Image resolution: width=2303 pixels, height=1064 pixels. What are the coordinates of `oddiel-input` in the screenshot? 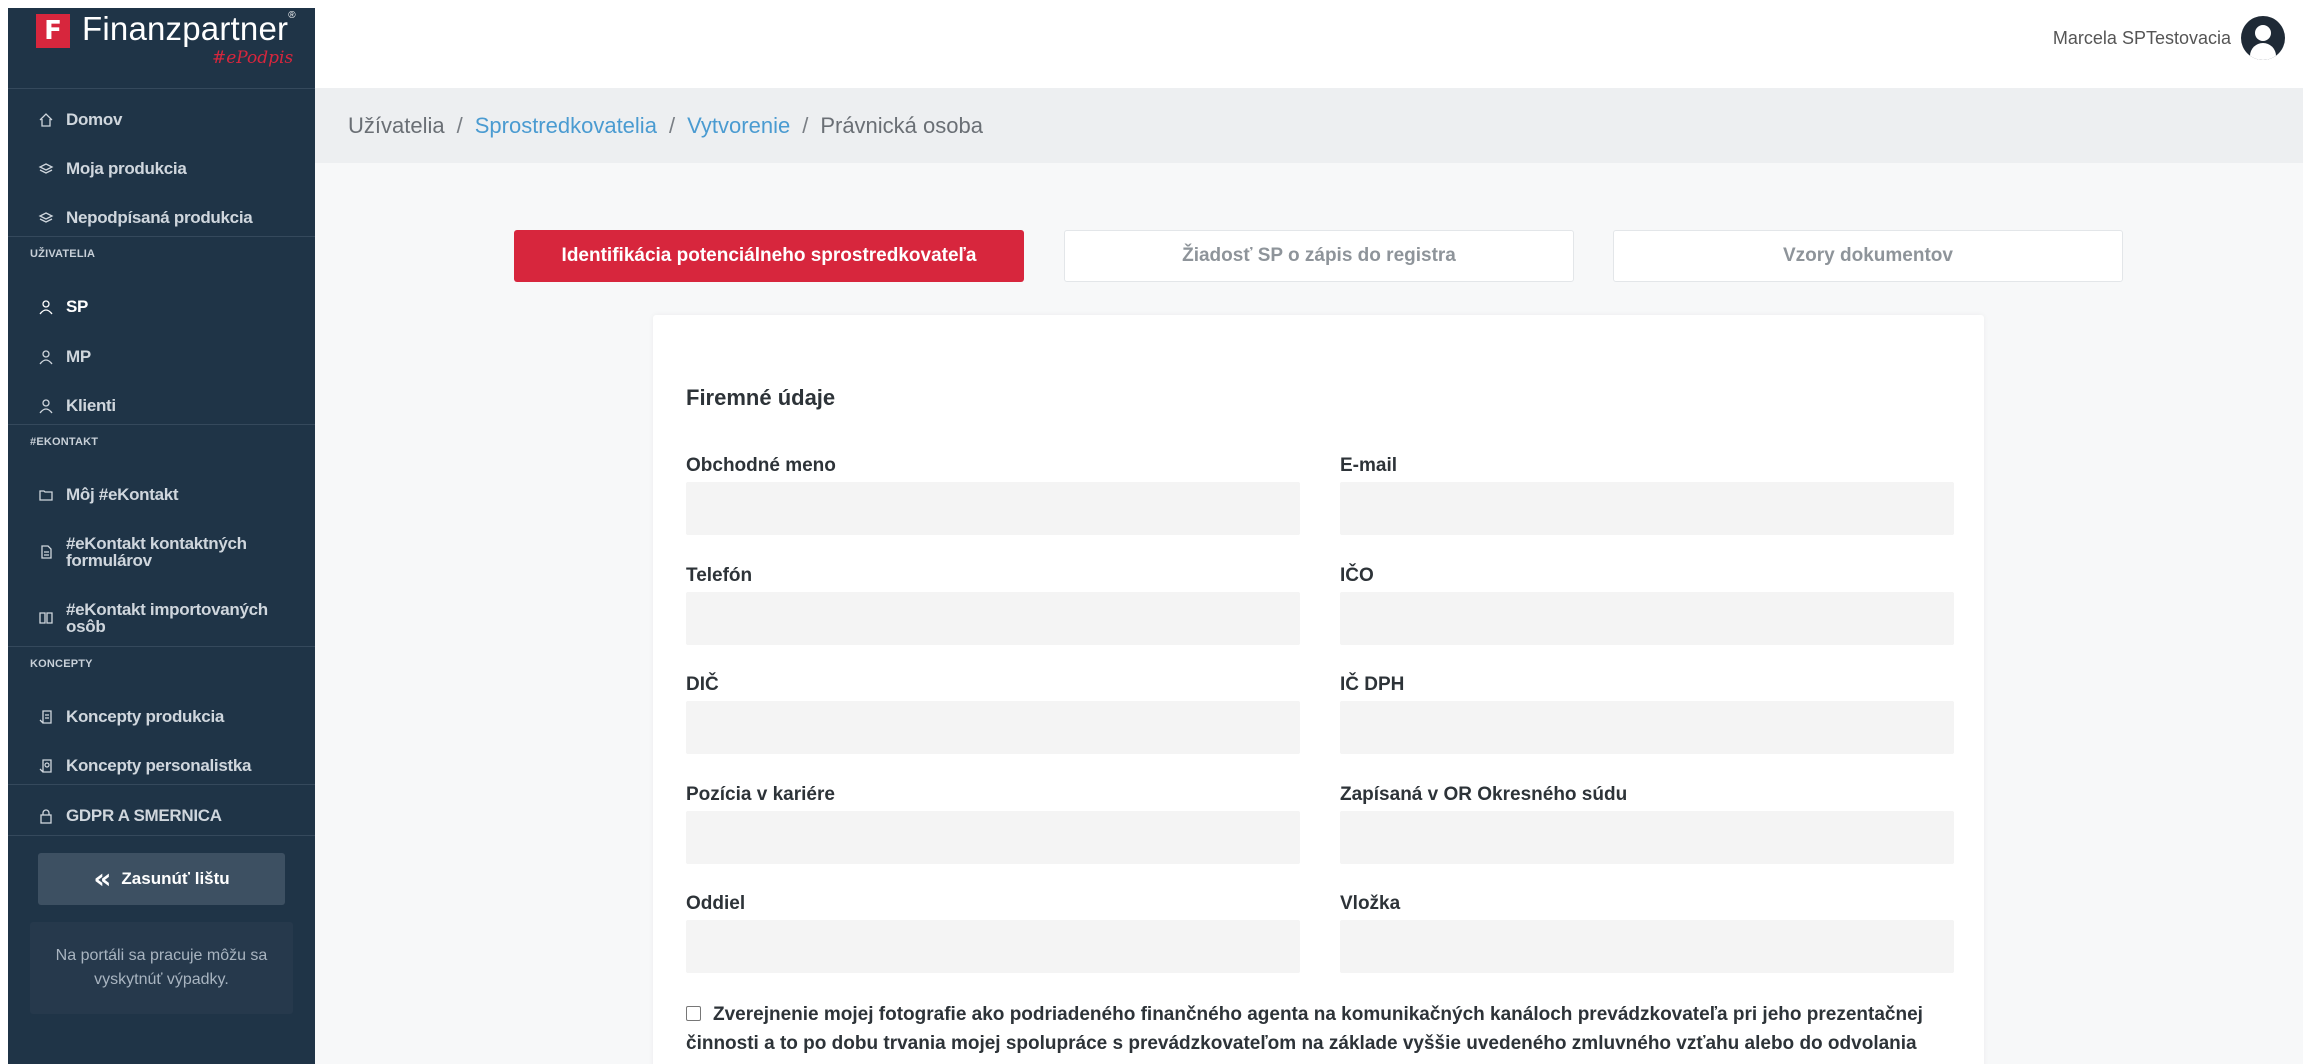 It's located at (993, 946).